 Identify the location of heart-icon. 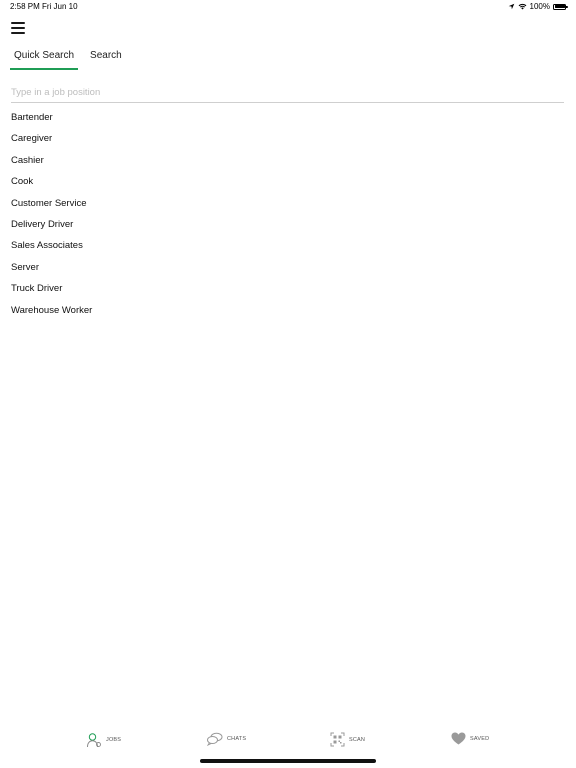
(458, 738).